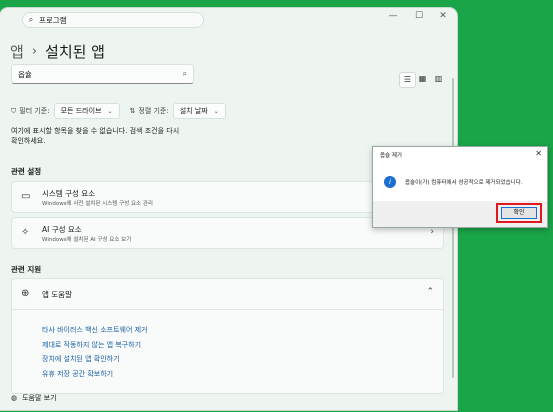 This screenshot has height=412, width=553. I want to click on related-support-heading: 관련 지원, so click(26, 269).